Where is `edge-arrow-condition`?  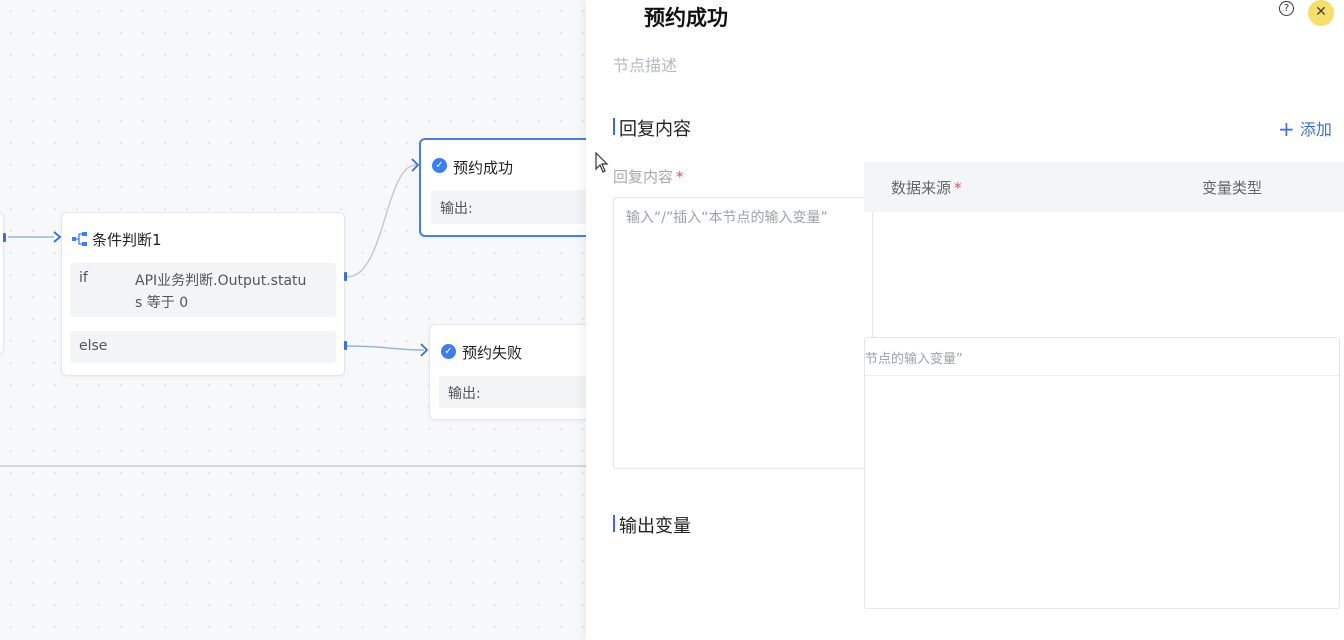
edge-arrow-condition is located at coordinates (57, 237).